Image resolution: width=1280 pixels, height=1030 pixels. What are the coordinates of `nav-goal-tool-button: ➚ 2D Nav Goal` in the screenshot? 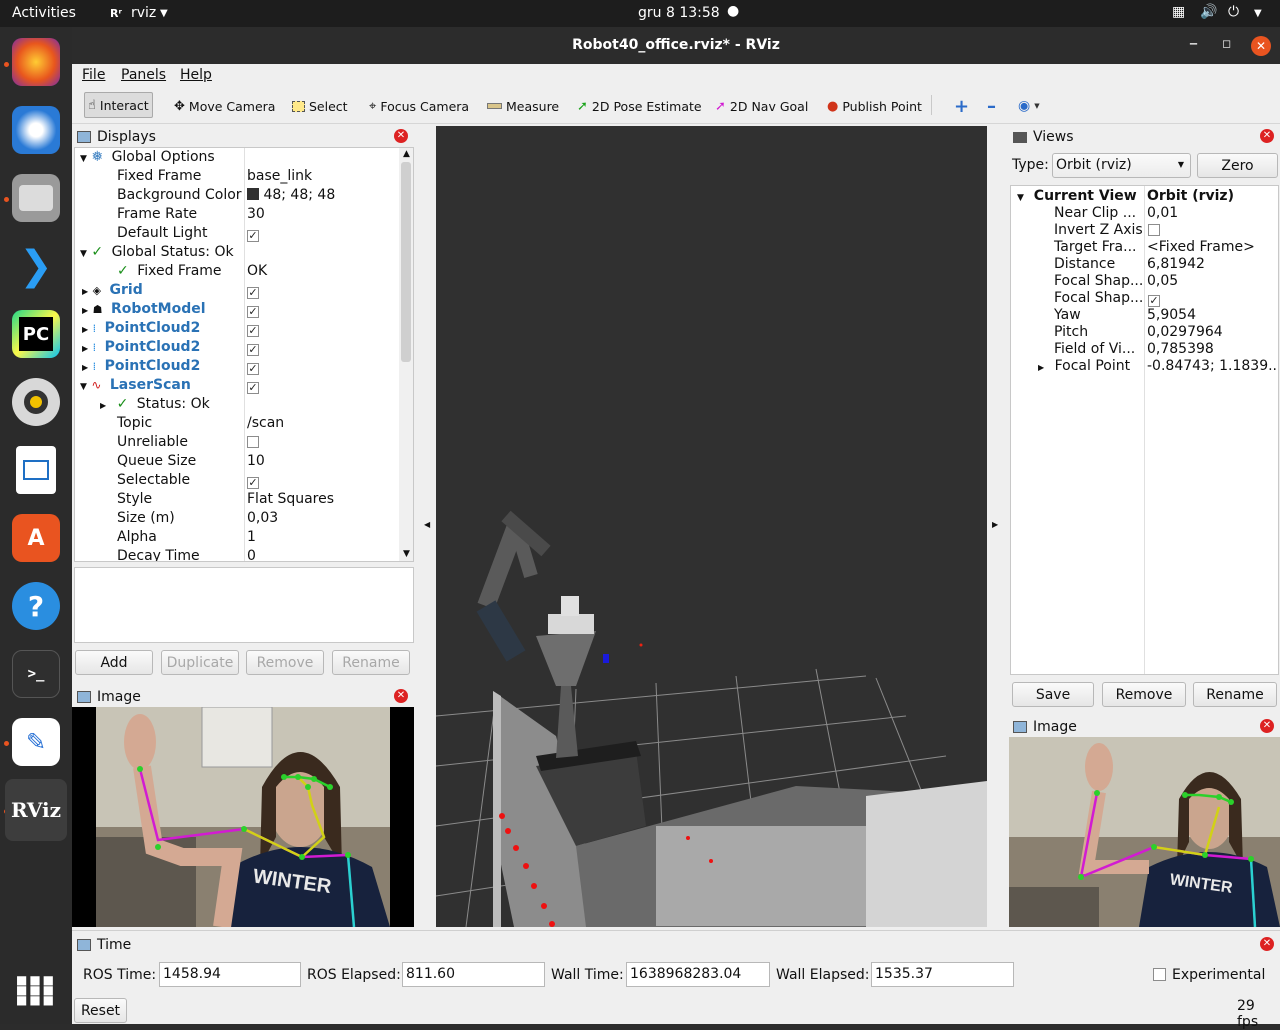 It's located at (761, 106).